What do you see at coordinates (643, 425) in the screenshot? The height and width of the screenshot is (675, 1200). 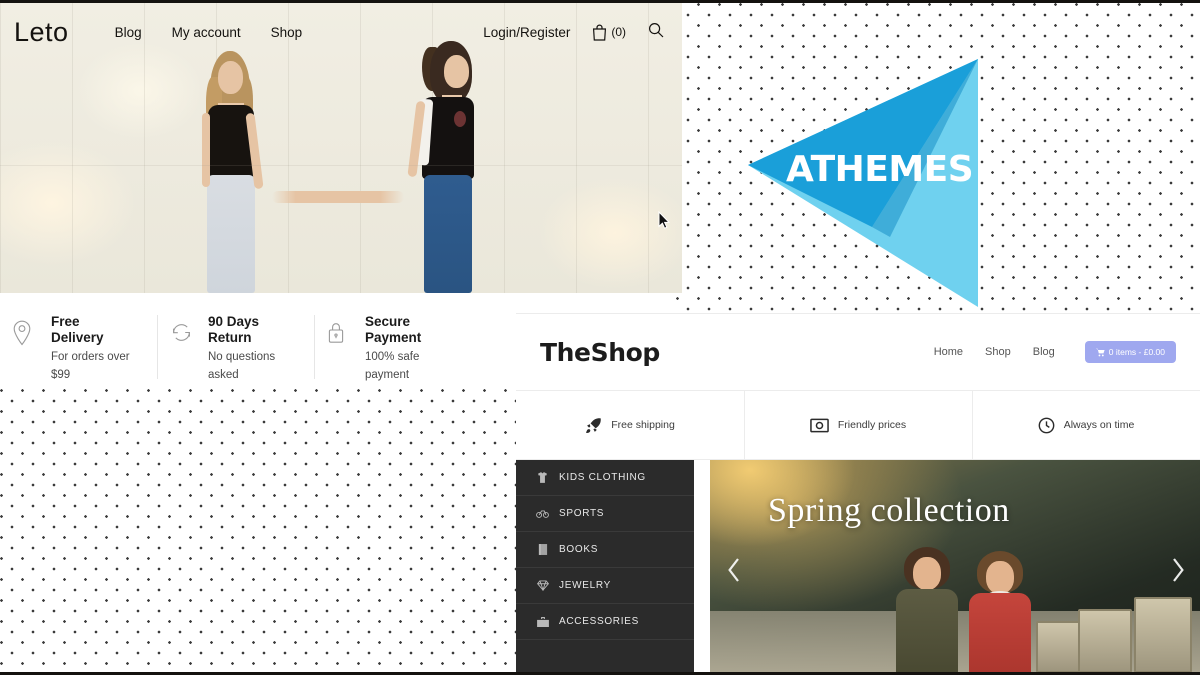 I see `shop-feature-label: Free shipping` at bounding box center [643, 425].